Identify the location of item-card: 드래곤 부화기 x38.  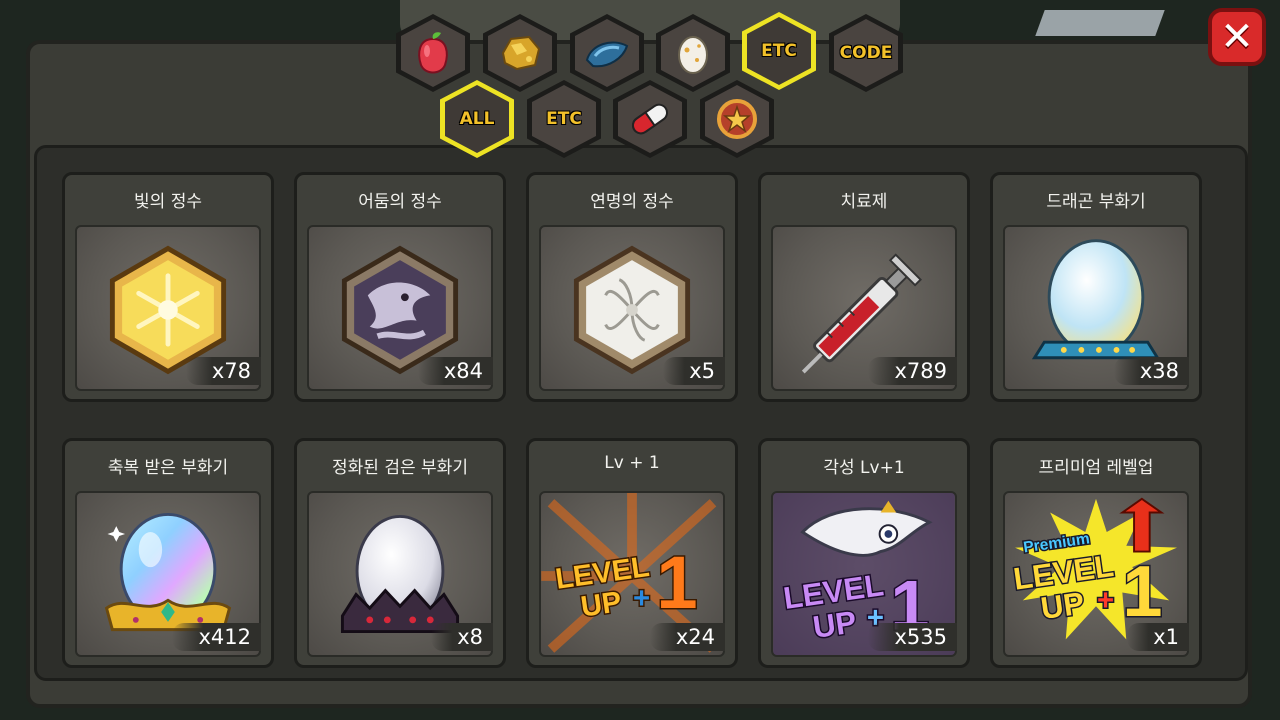
(1096, 287).